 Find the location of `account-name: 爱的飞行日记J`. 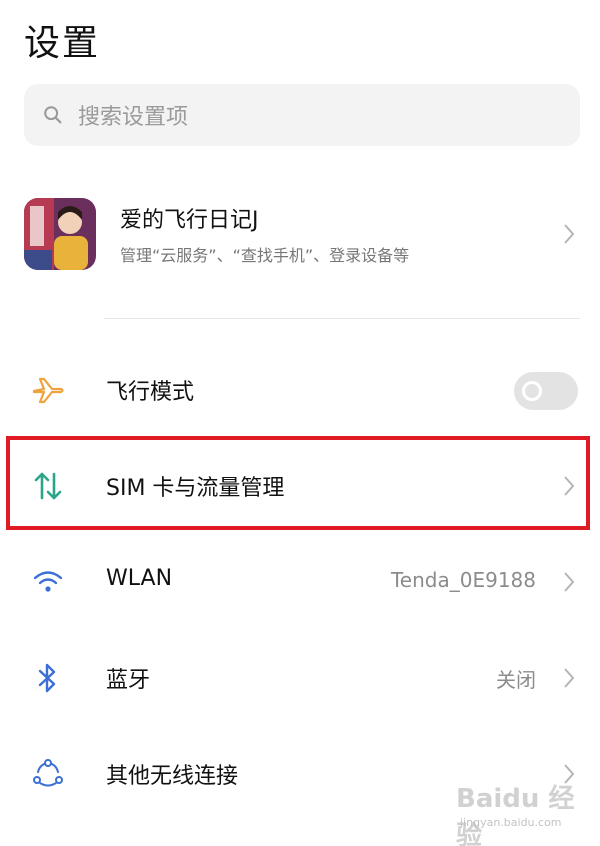

account-name: 爱的飞行日记J is located at coordinates (189, 220).